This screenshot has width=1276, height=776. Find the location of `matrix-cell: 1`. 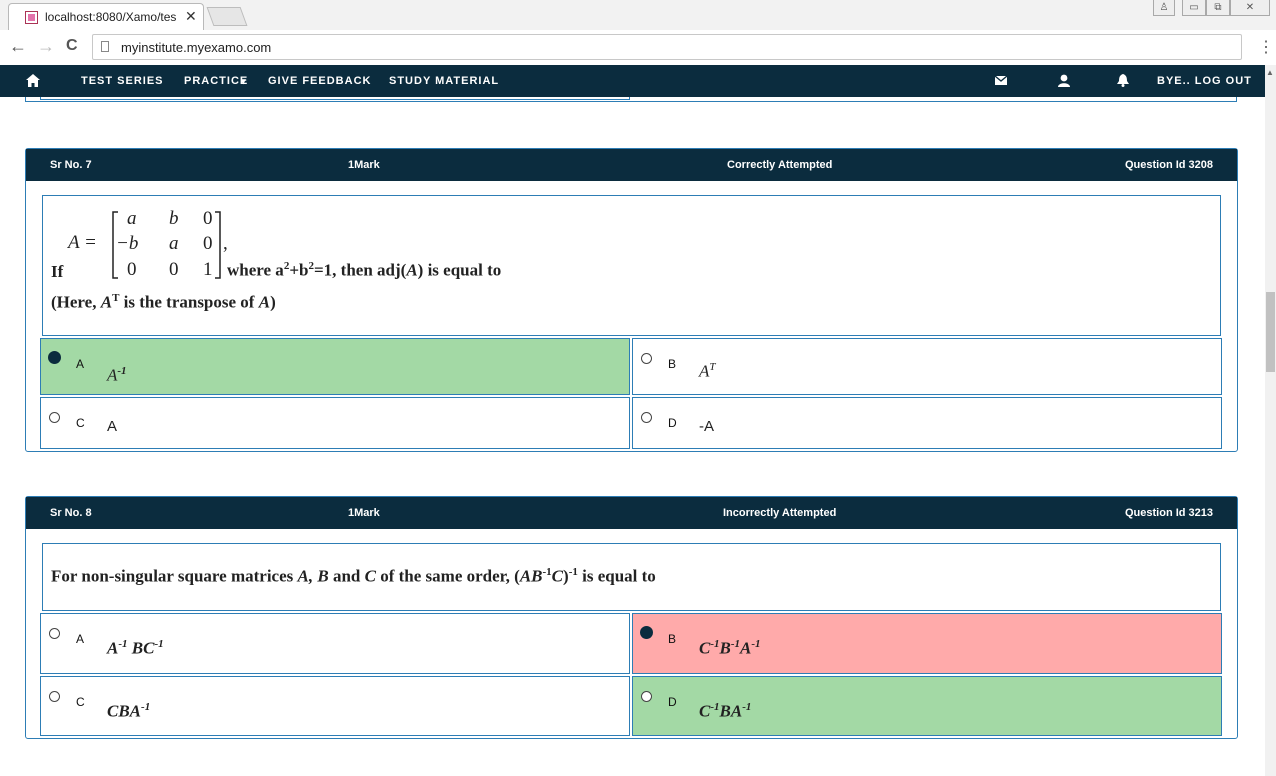

matrix-cell: 1 is located at coordinates (208, 269).